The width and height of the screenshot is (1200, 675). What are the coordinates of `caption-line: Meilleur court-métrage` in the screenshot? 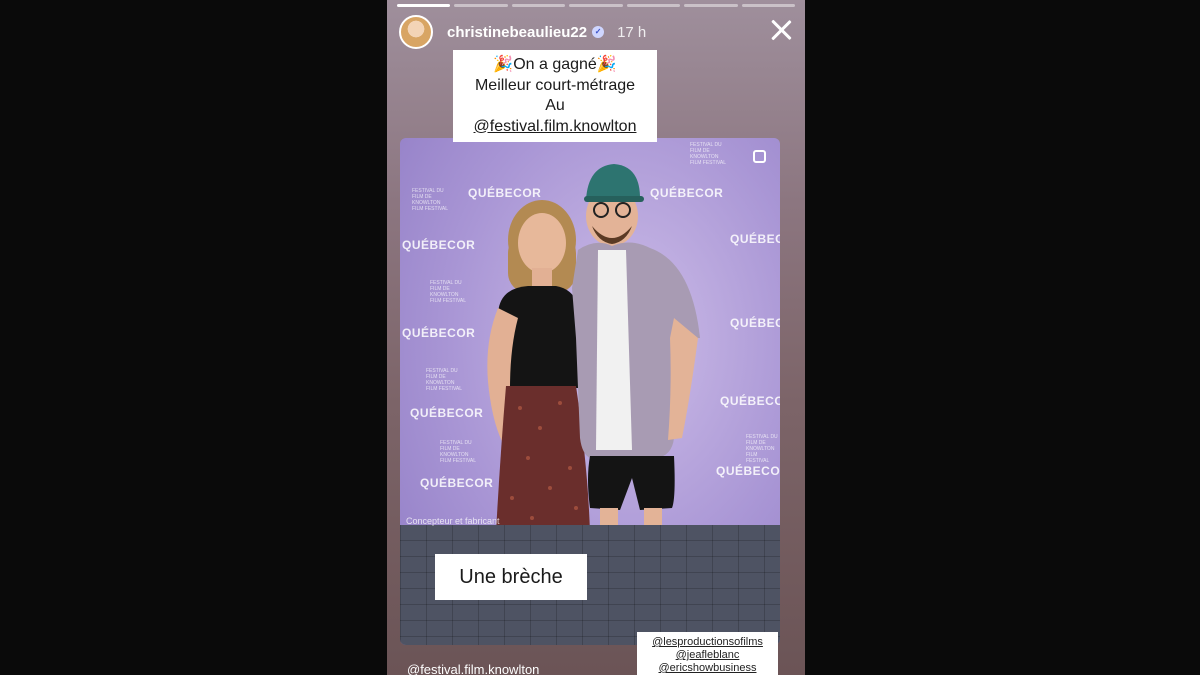 It's located at (555, 85).